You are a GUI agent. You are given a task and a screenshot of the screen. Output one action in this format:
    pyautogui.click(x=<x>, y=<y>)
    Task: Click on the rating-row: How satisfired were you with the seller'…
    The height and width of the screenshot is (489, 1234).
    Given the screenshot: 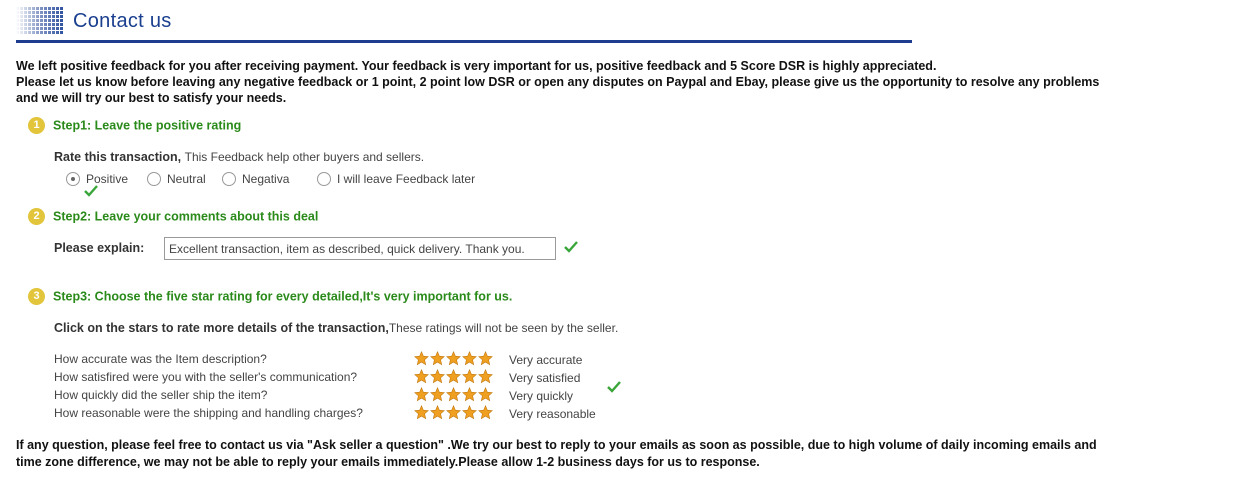 What is the action you would take?
    pyautogui.click(x=354, y=378)
    